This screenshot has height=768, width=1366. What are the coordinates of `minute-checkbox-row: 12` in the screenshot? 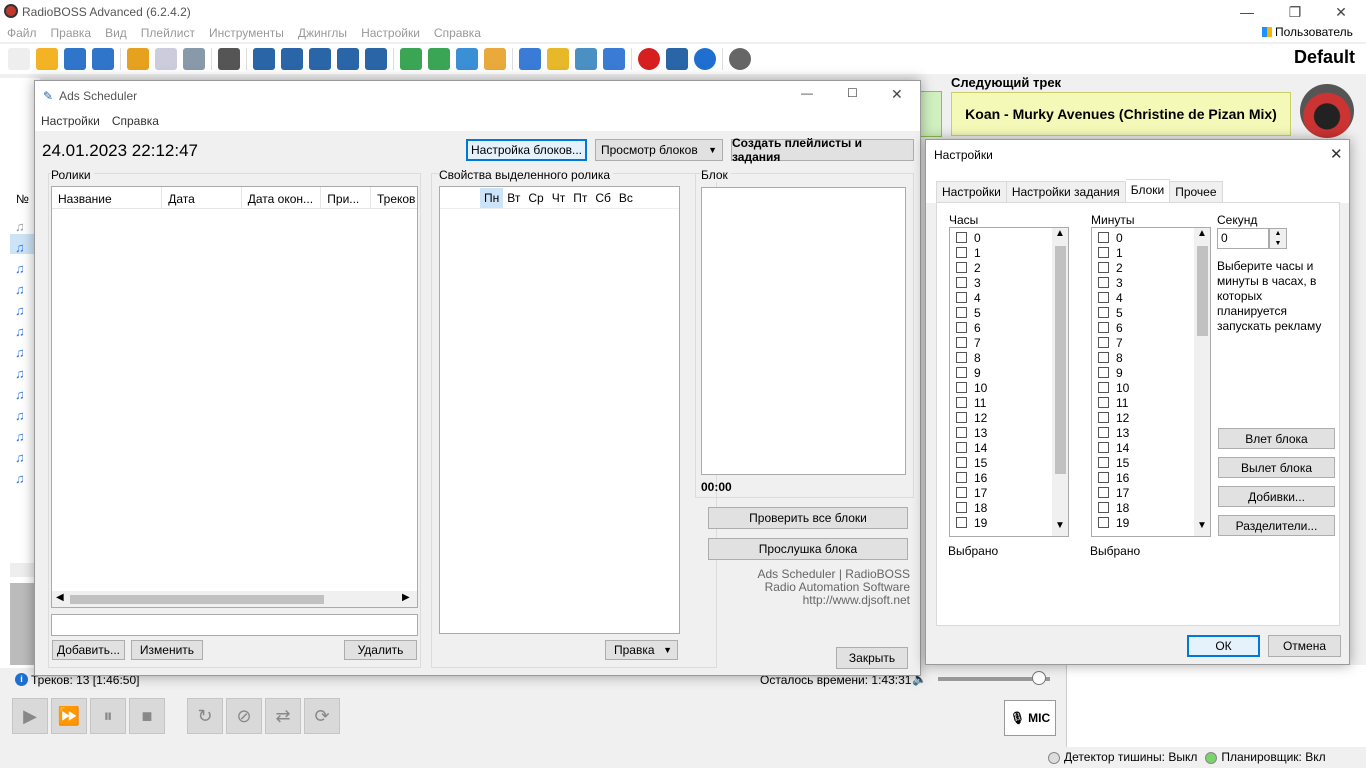 It's located at (1151, 417).